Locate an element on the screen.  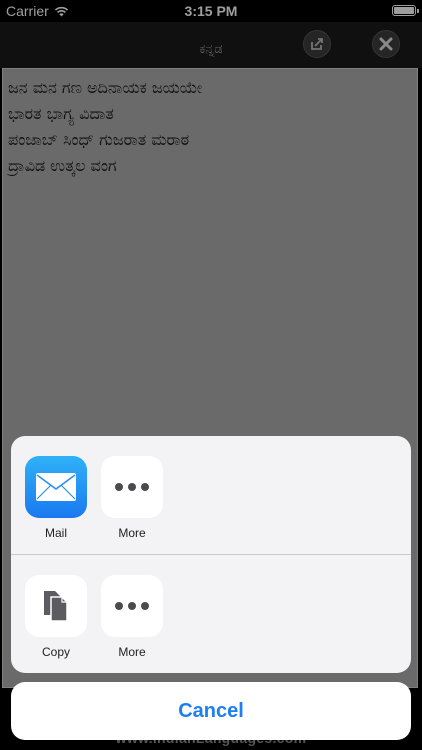
action-more-action: More is located at coordinates (132, 617).